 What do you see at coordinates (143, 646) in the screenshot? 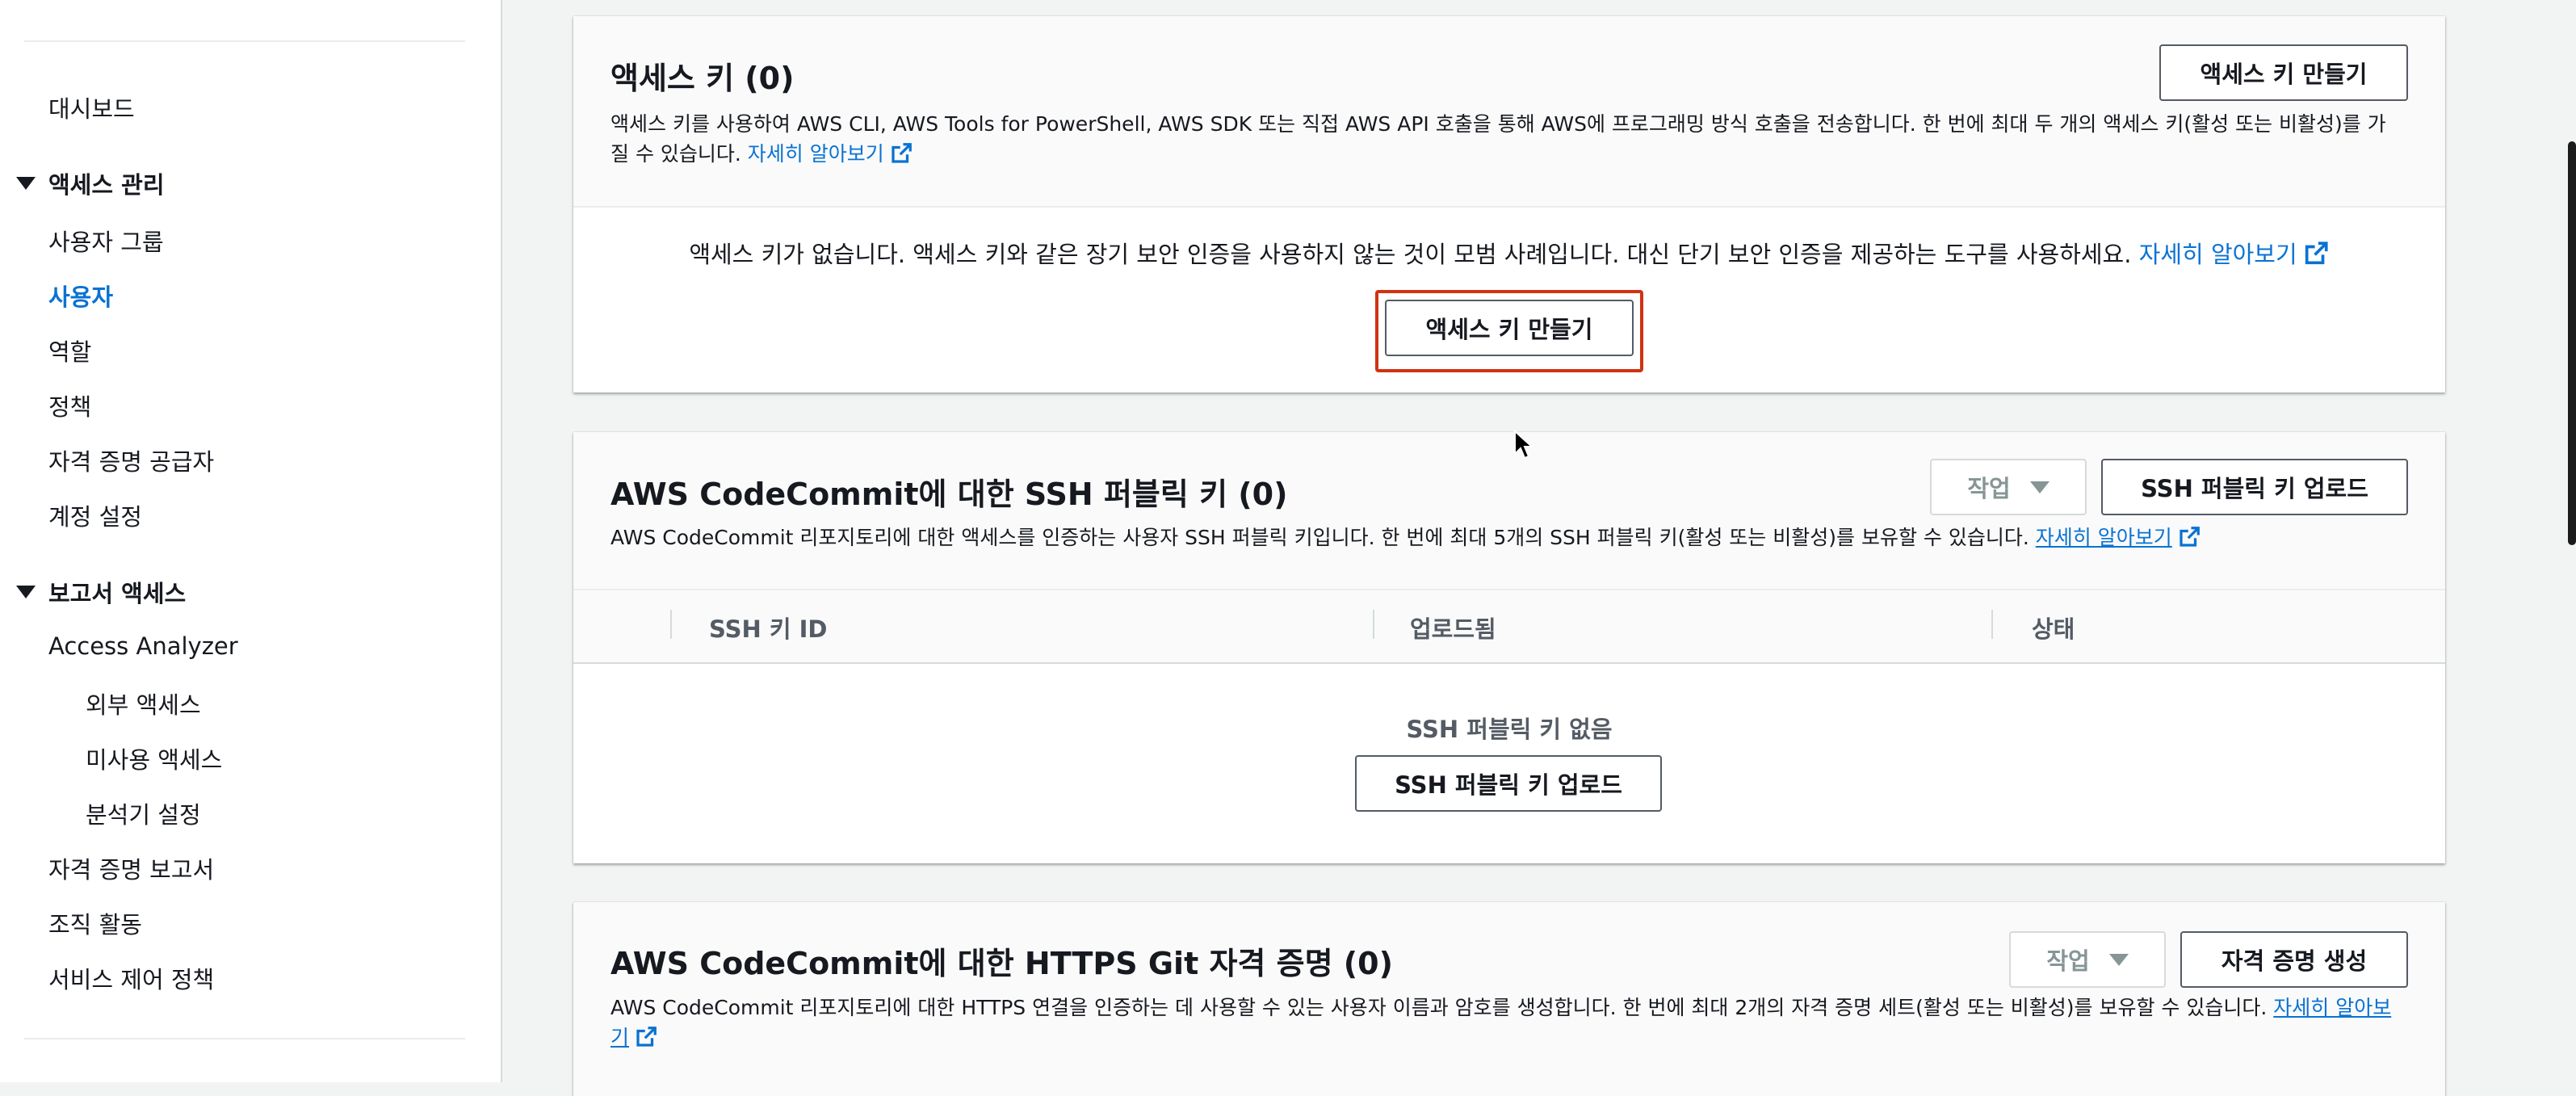
I see `sidebar-item-access-analyzer: Access Analyzer` at bounding box center [143, 646].